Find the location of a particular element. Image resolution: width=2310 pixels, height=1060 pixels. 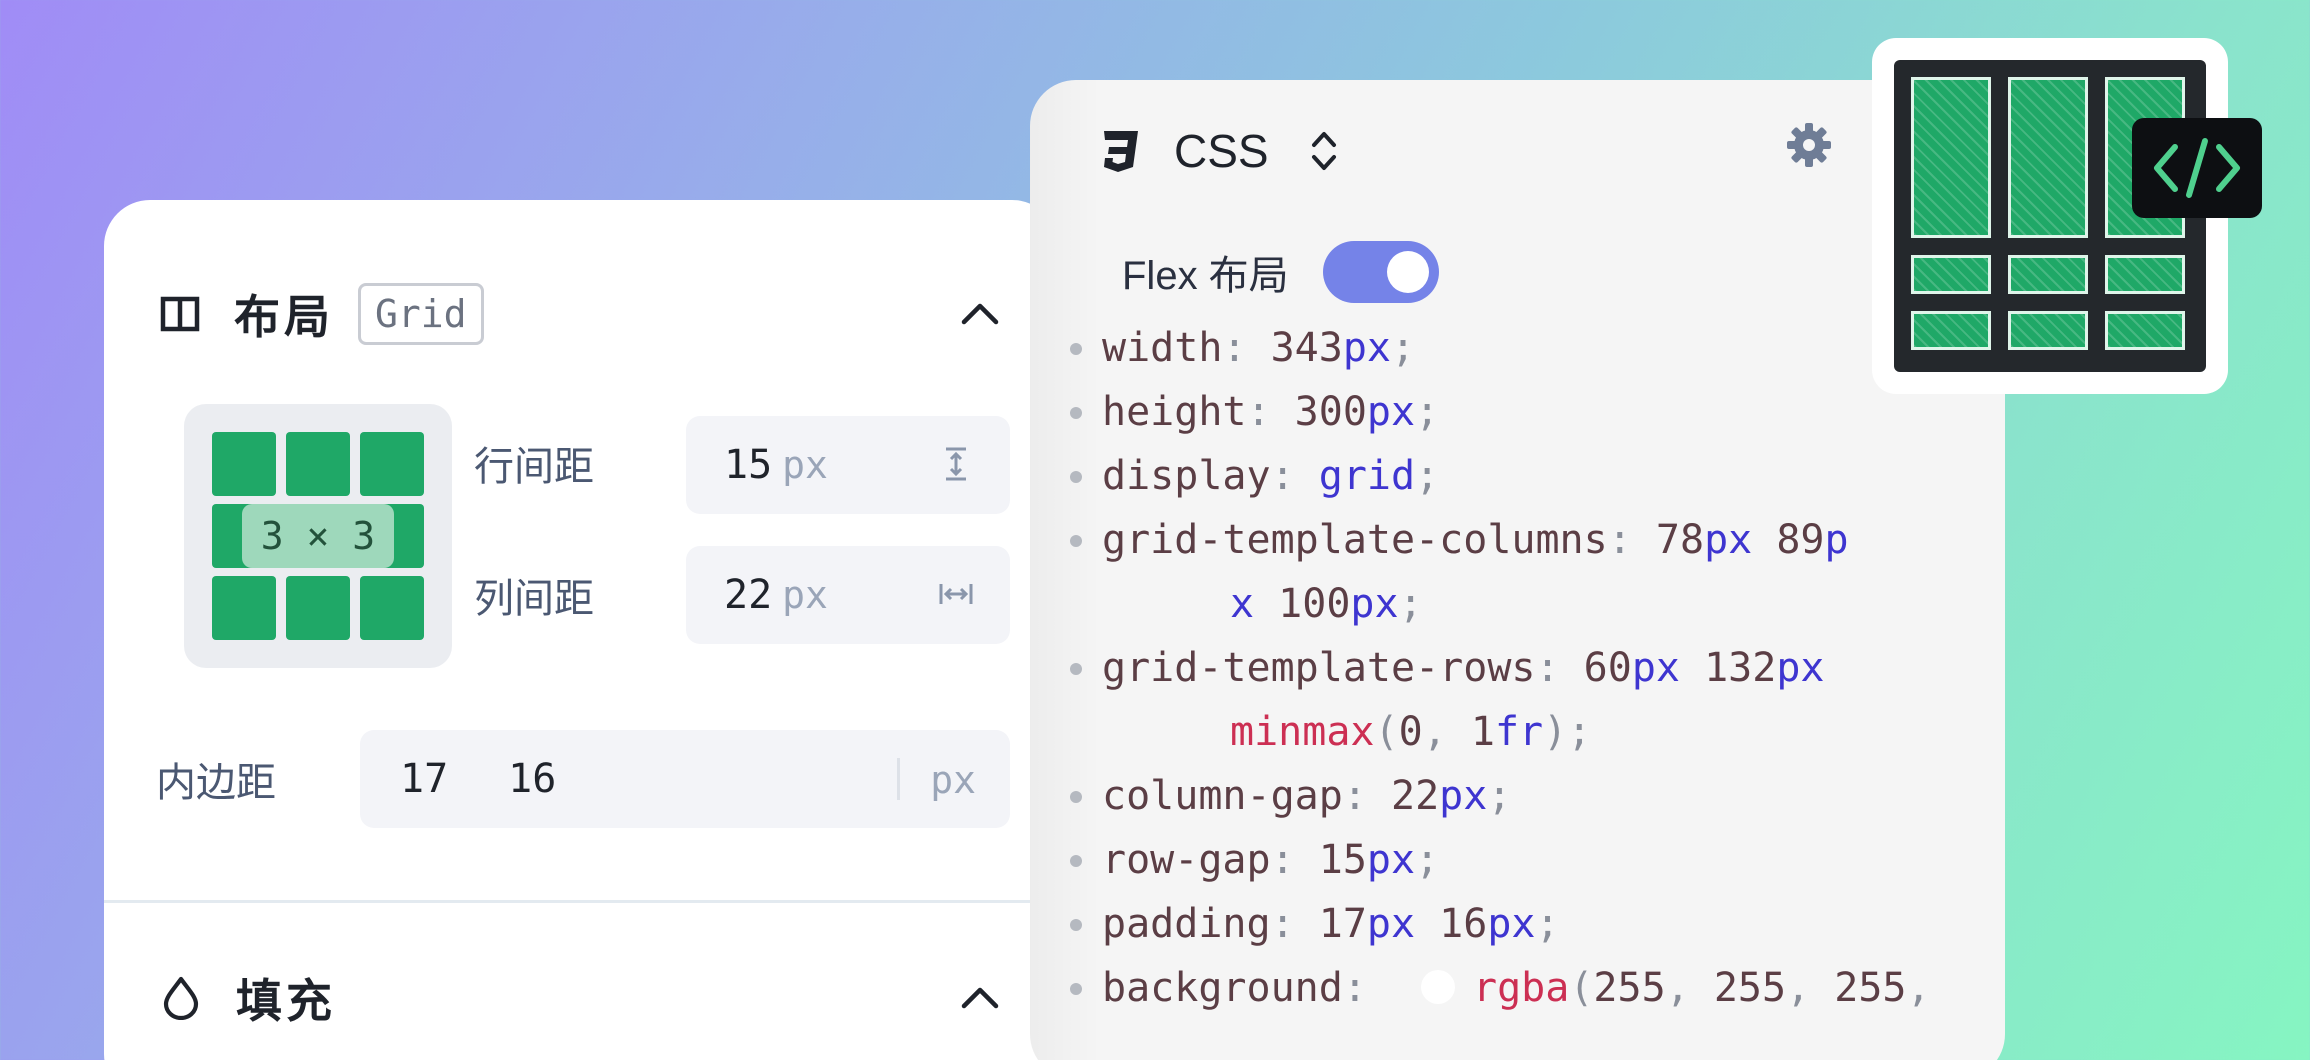

fill-section-title: 填充 is located at coordinates (286, 1001).